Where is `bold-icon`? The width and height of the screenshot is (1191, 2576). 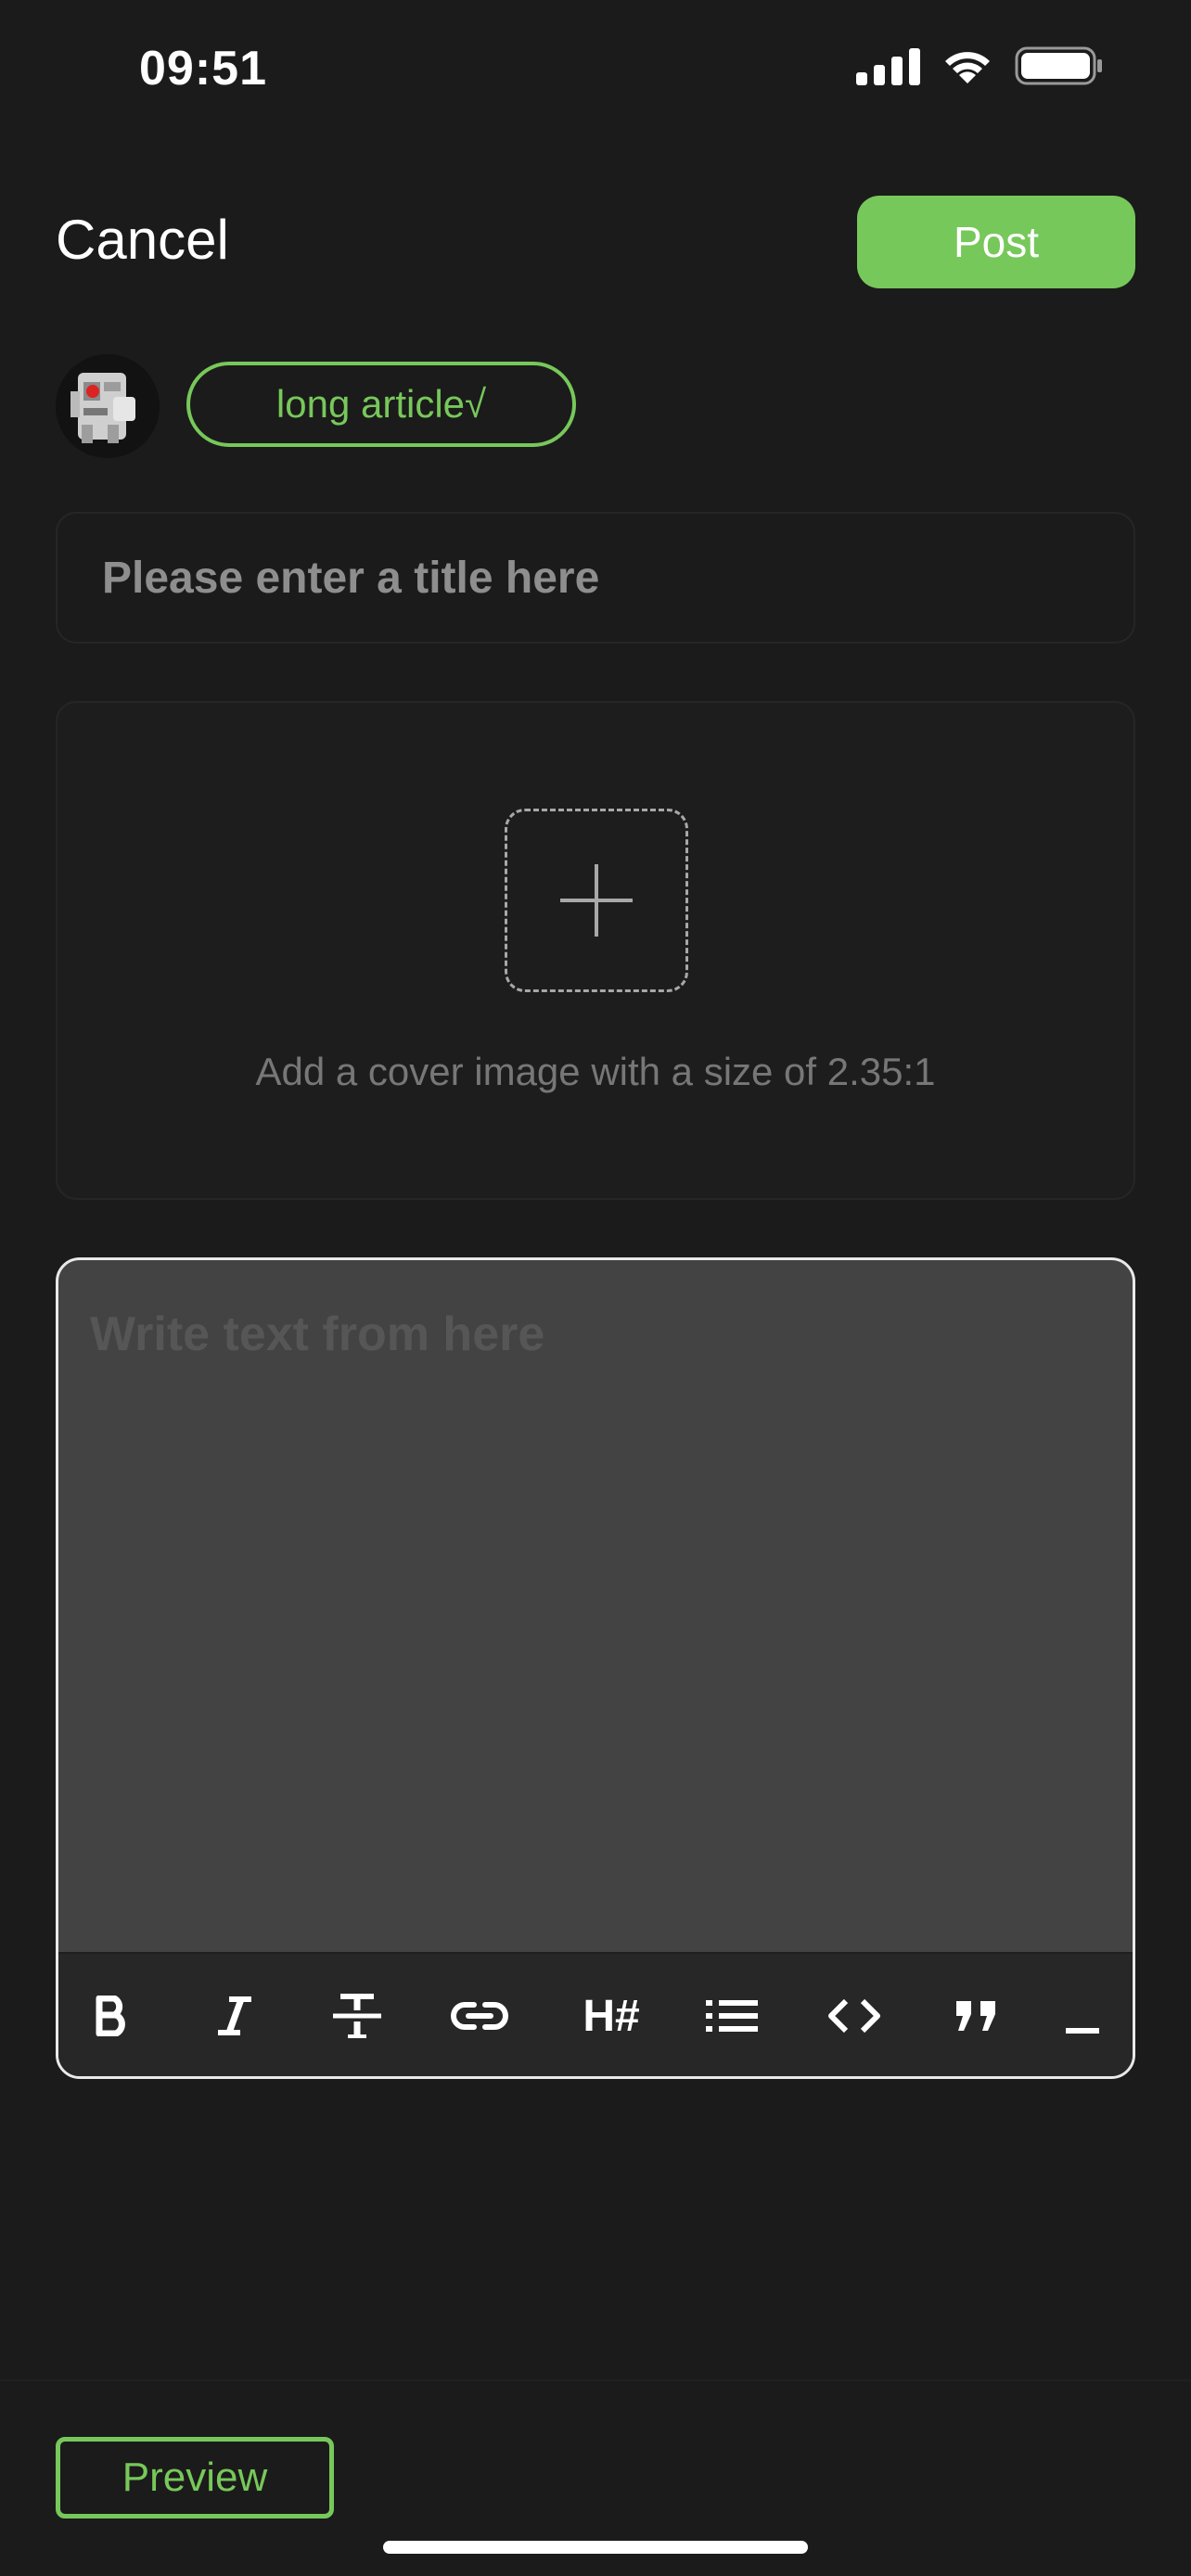
bold-icon is located at coordinates (111, 2016).